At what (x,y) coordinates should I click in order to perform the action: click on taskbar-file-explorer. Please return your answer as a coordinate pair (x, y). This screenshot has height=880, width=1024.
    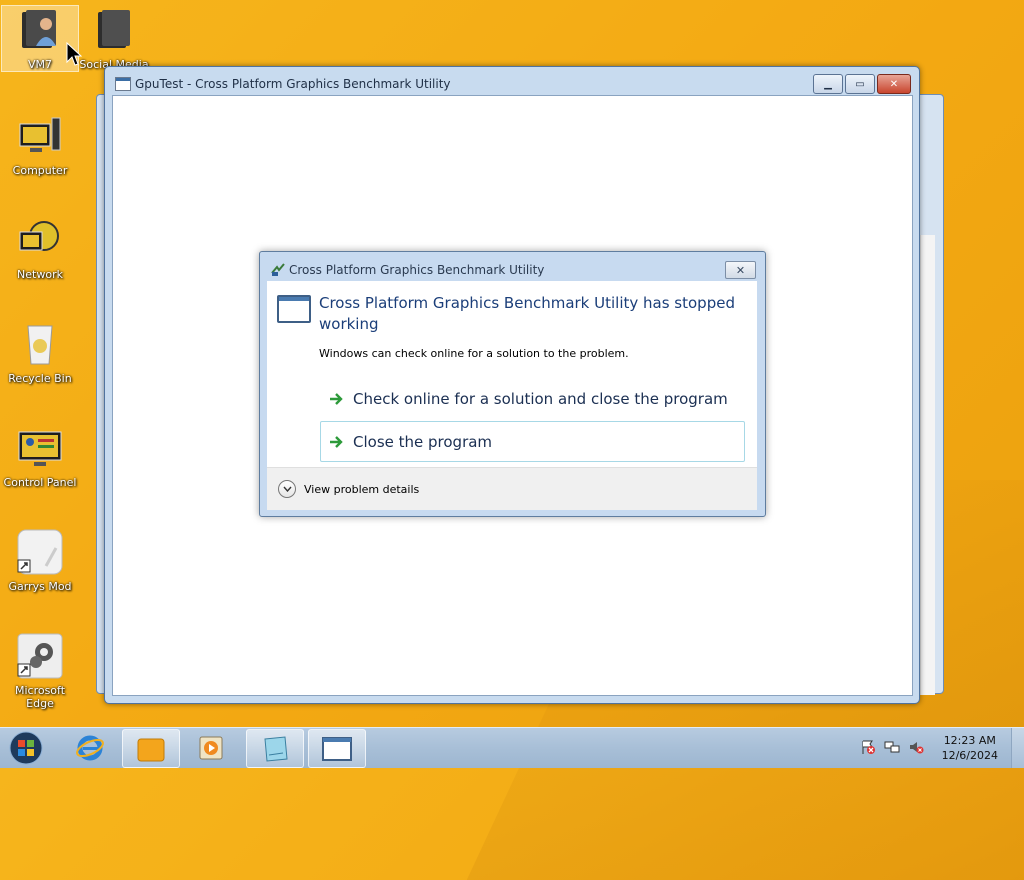
    Looking at the image, I should click on (151, 748).